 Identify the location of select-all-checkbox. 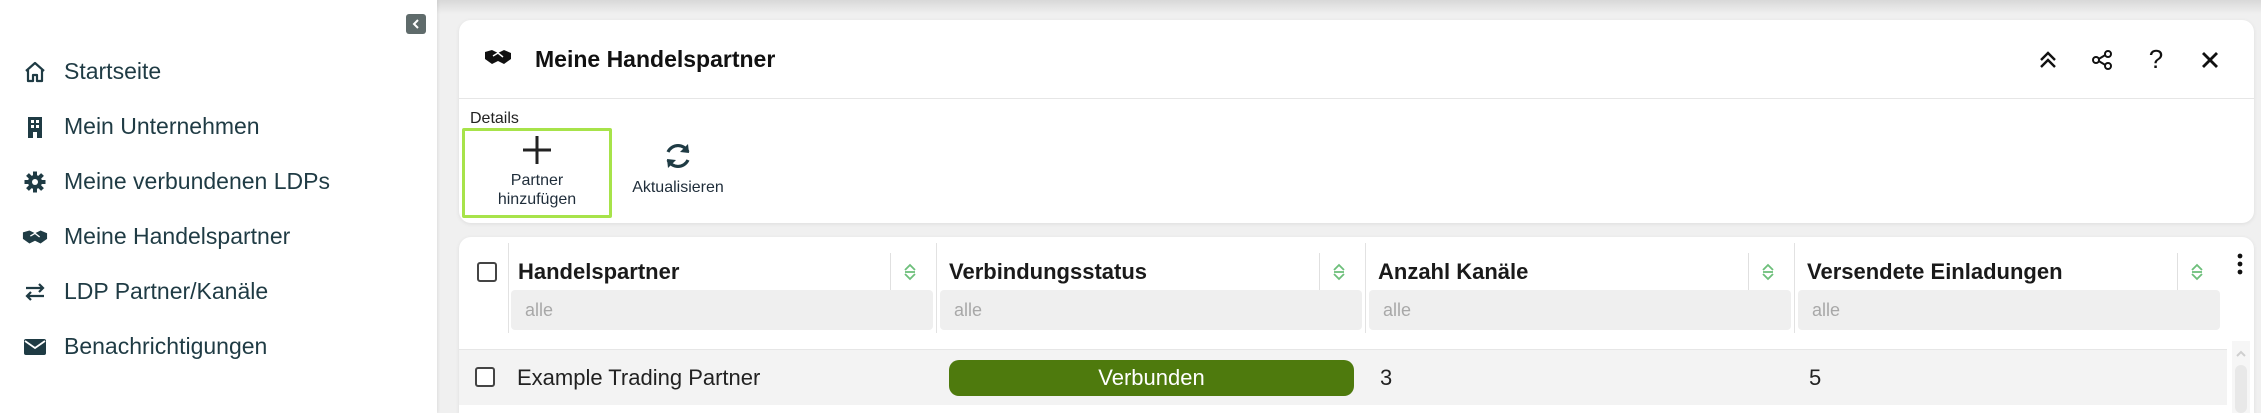
(487, 272).